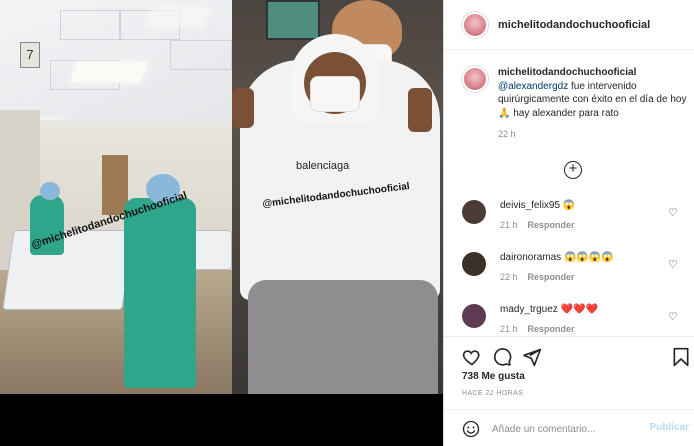  I want to click on share-send-icon, so click(532, 357).